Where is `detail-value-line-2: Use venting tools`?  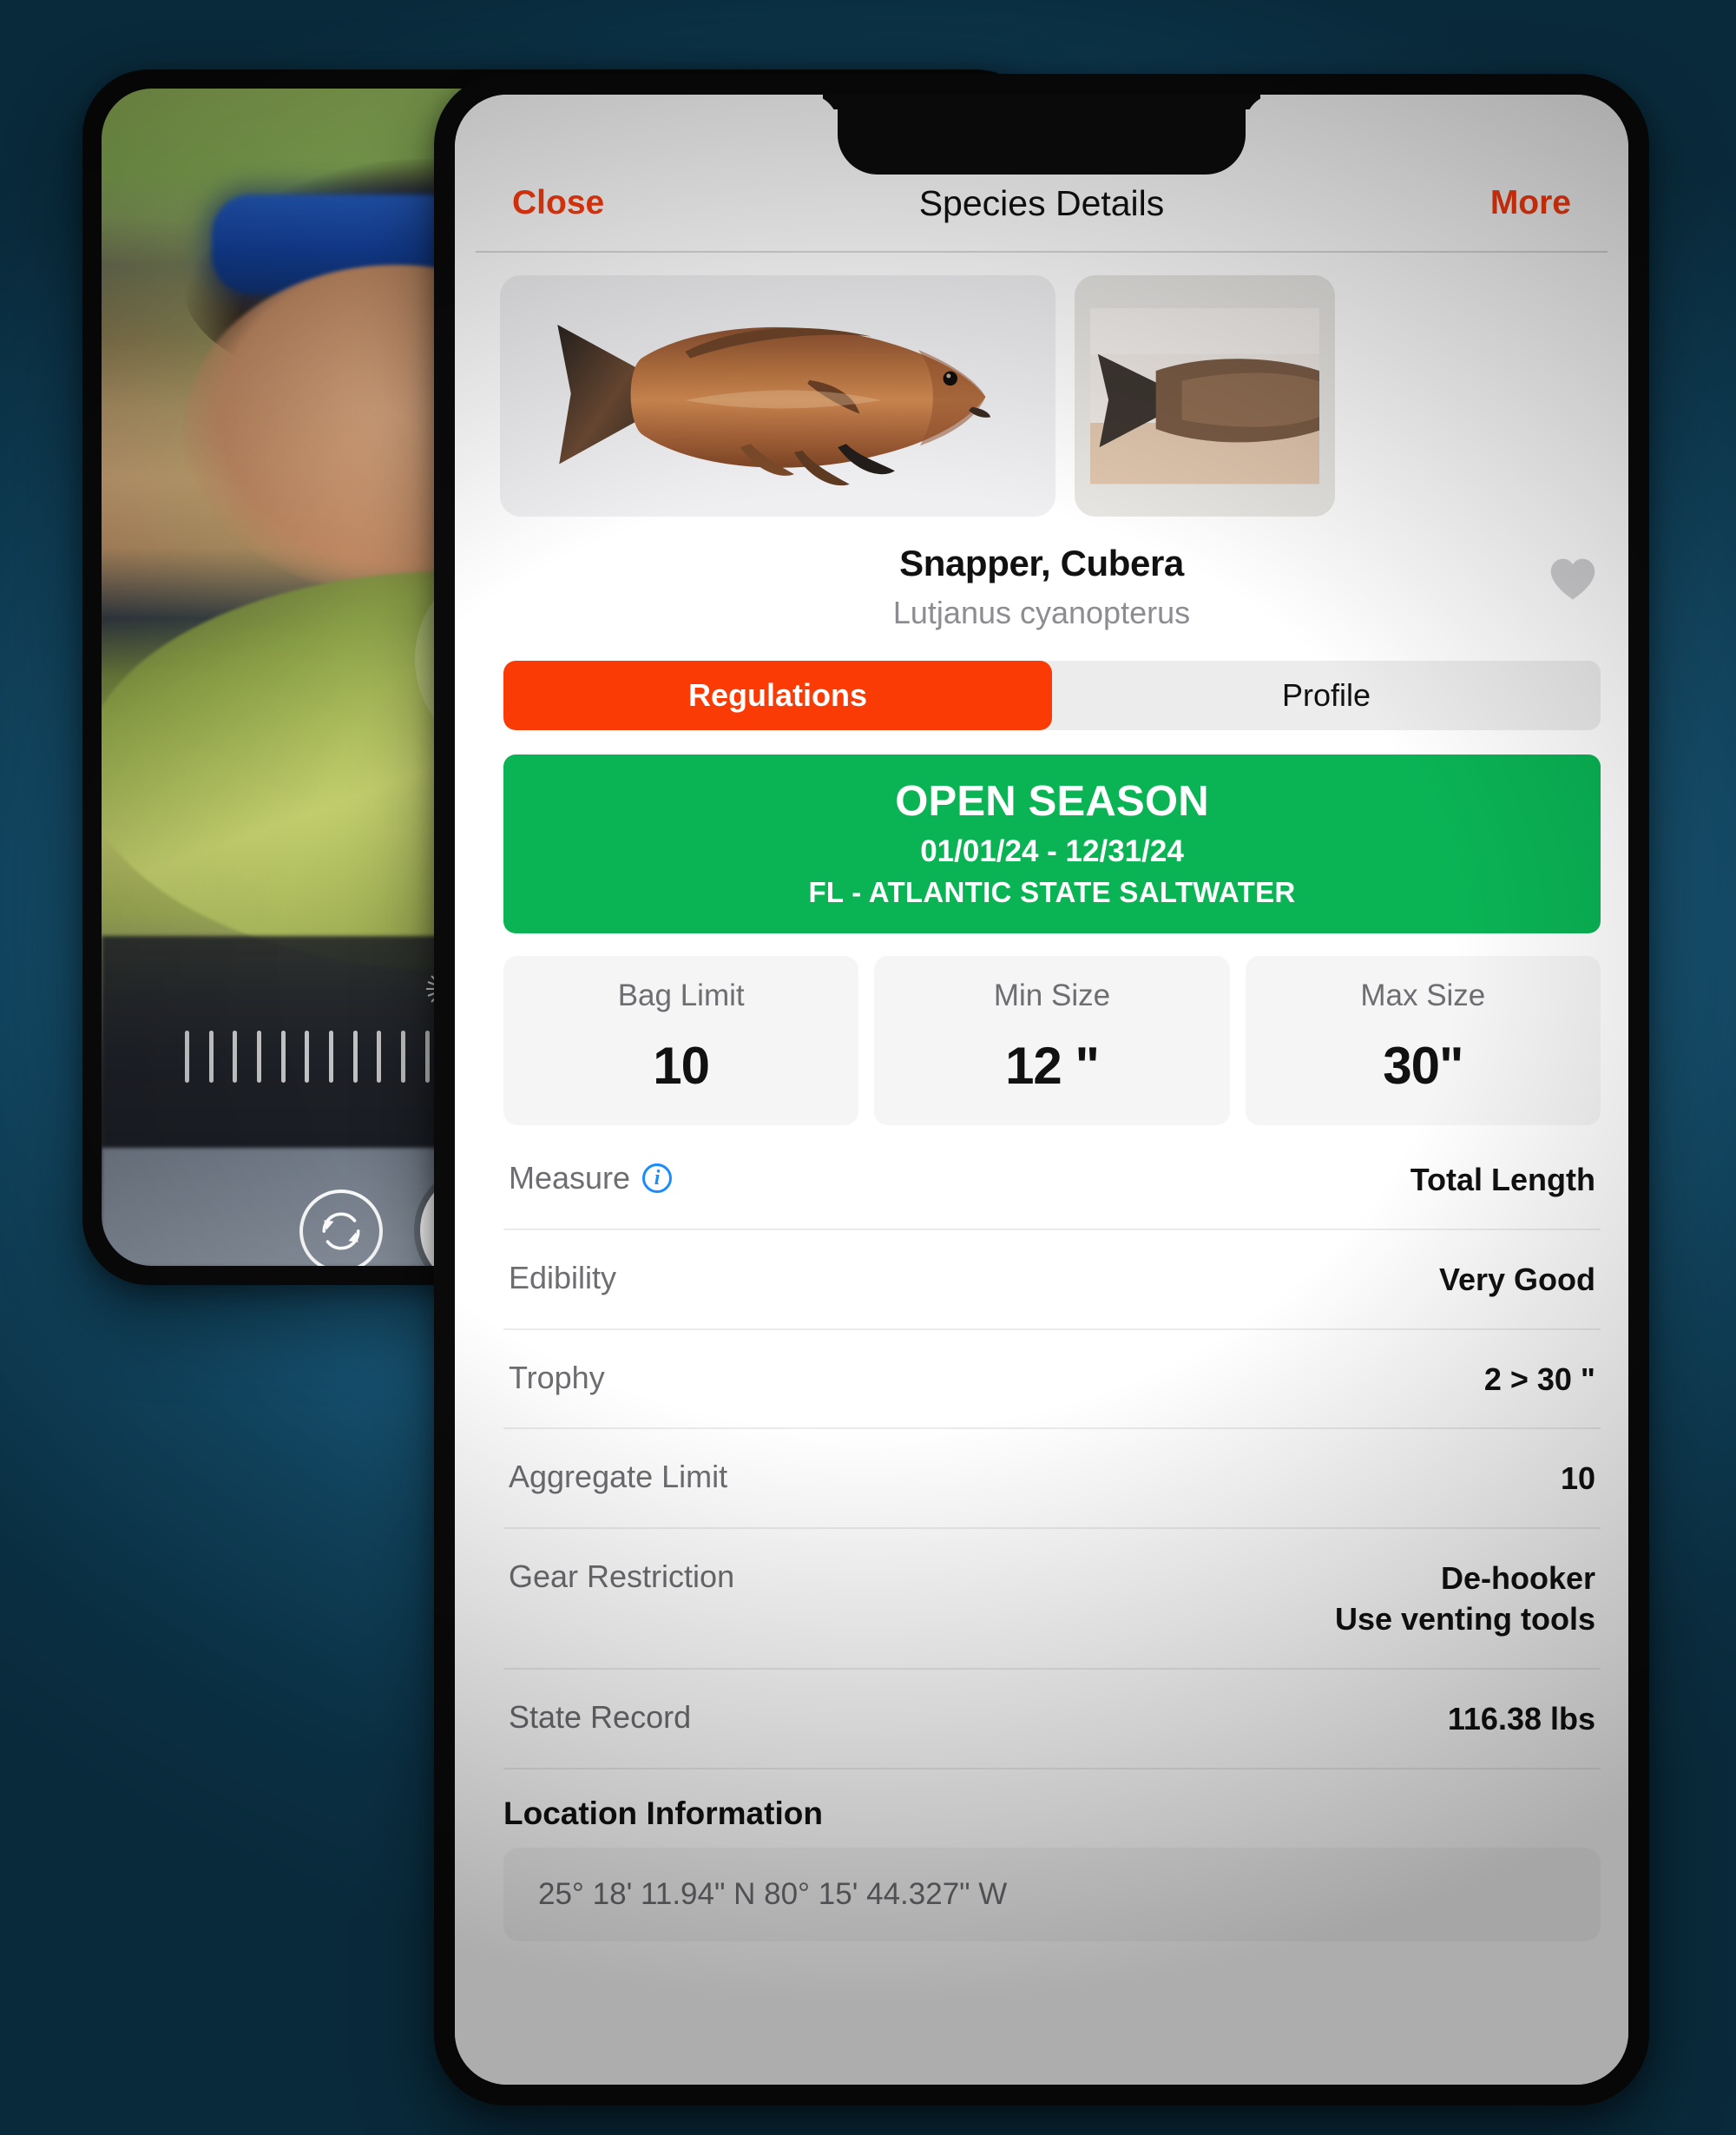 detail-value-line-2: Use venting tools is located at coordinates (1464, 1619).